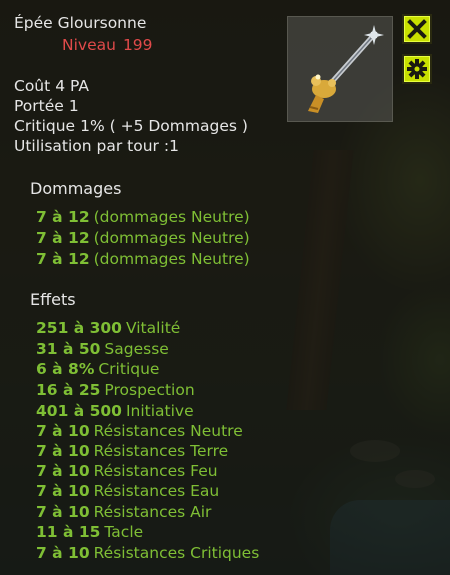  What do you see at coordinates (152, 512) in the screenshot?
I see `effect-label: Résistances Air` at bounding box center [152, 512].